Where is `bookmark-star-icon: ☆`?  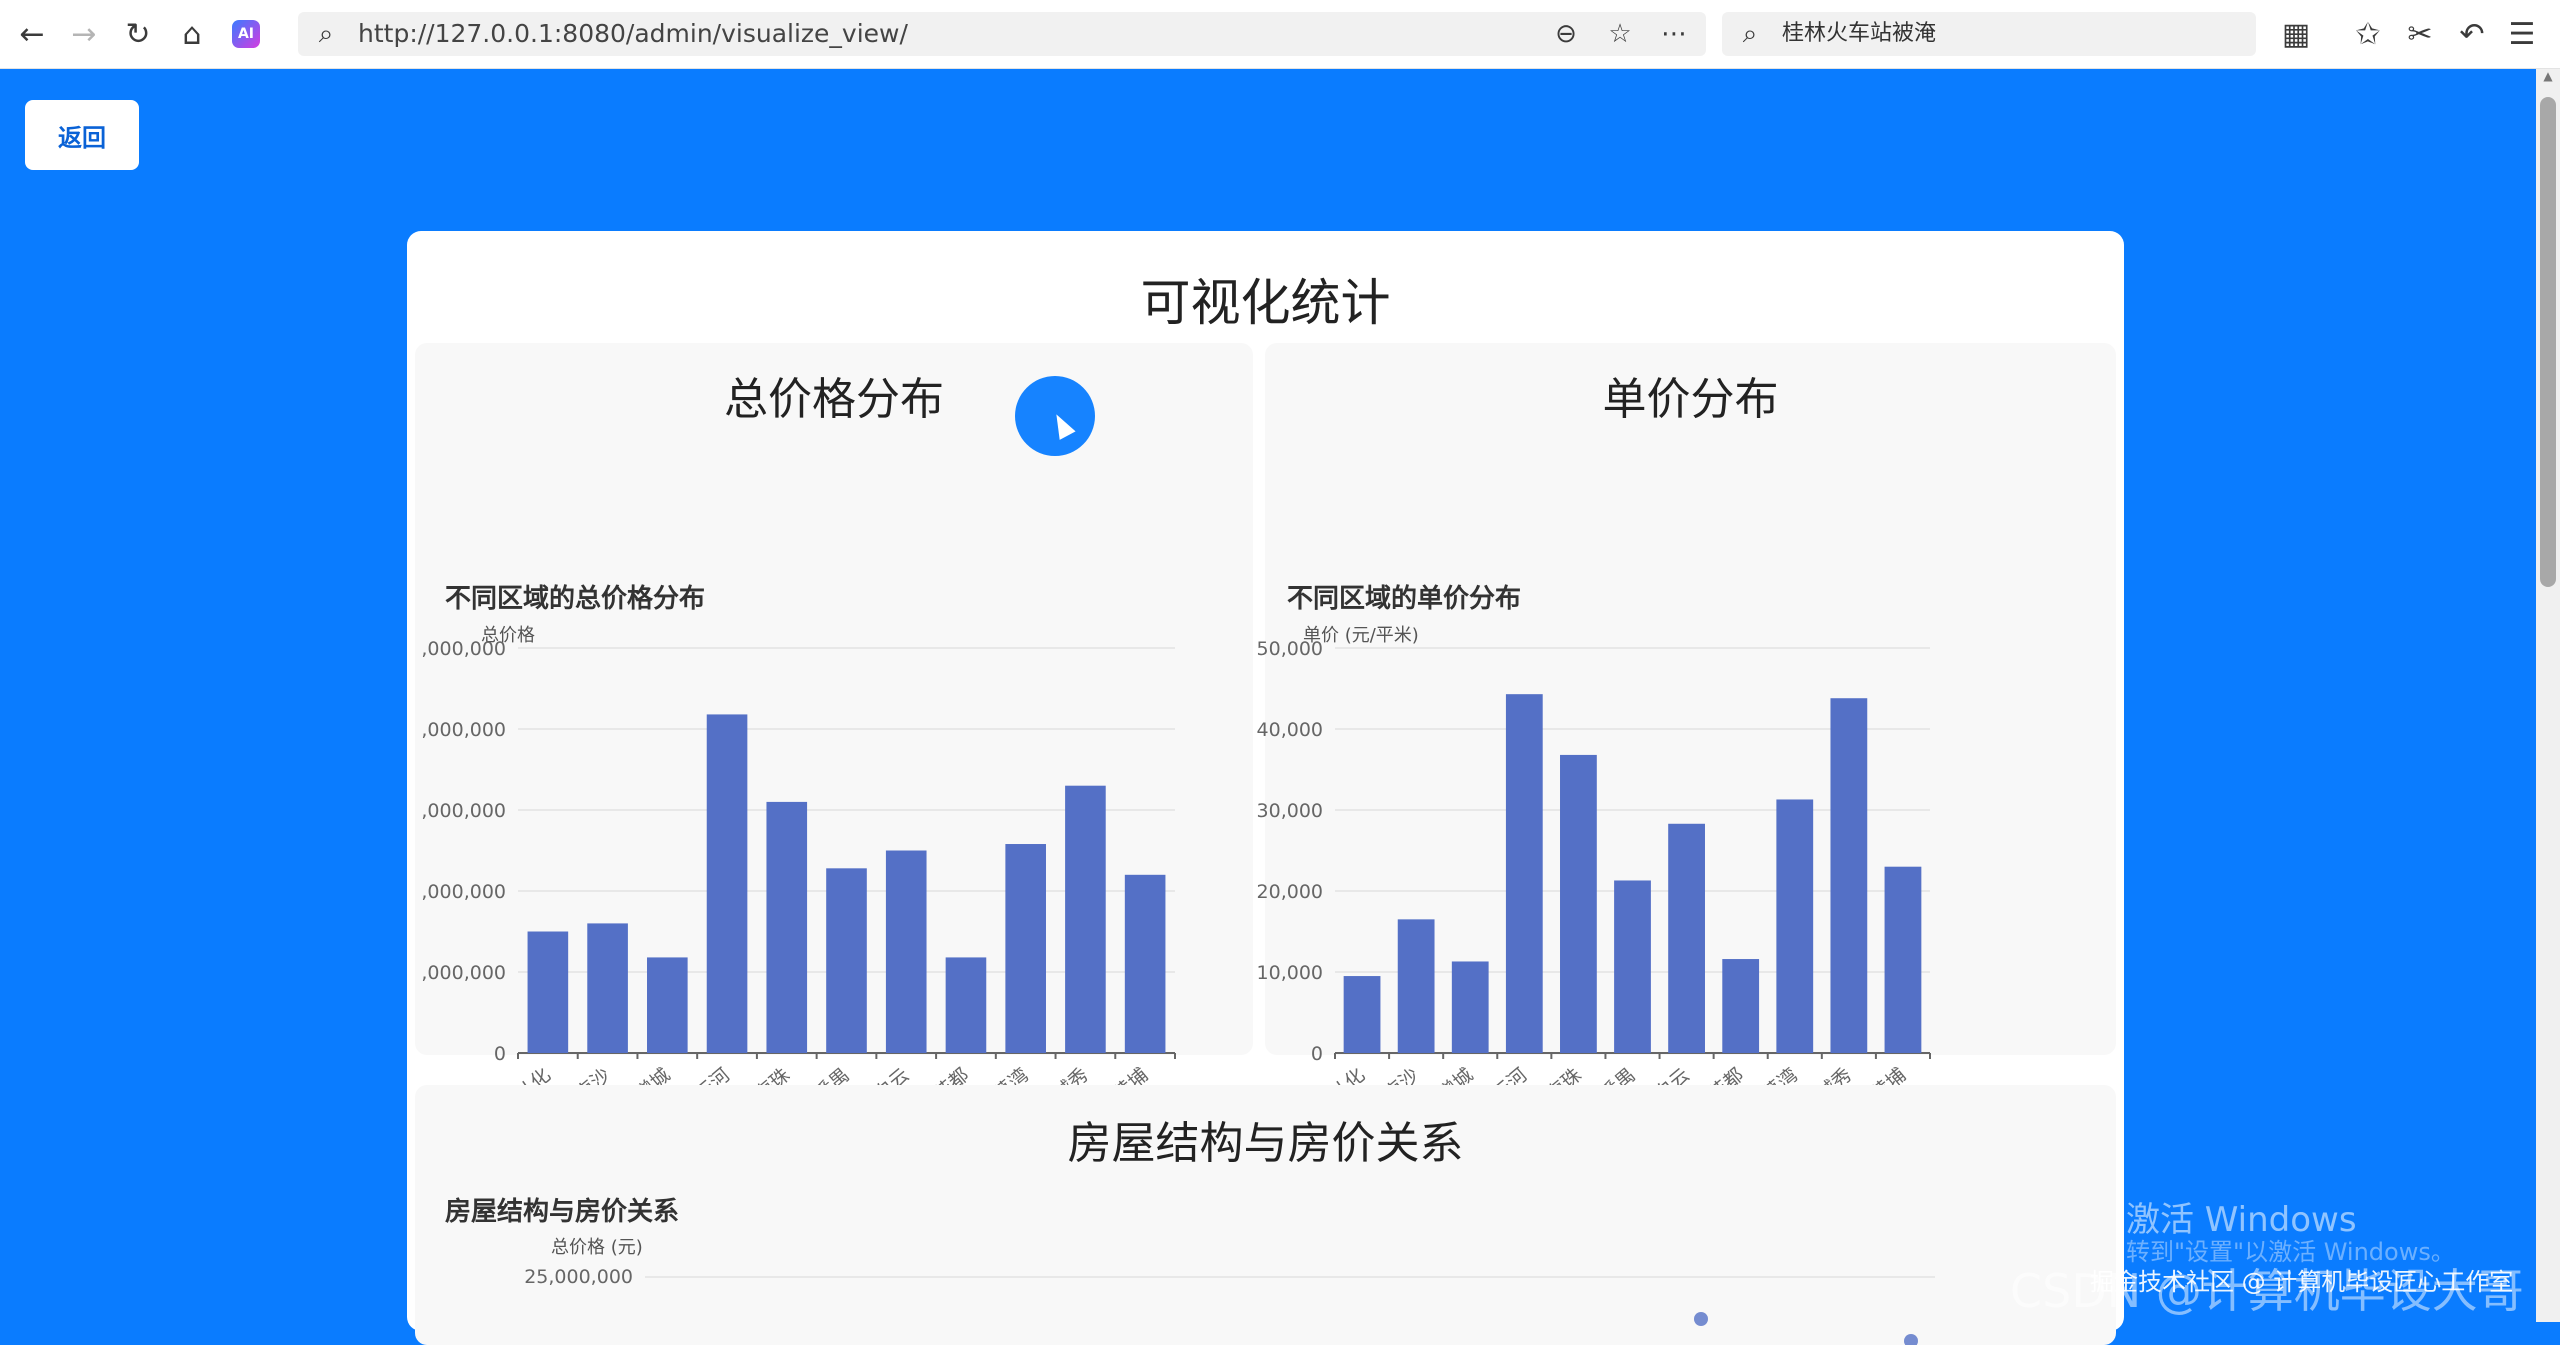 bookmark-star-icon: ☆ is located at coordinates (1620, 34).